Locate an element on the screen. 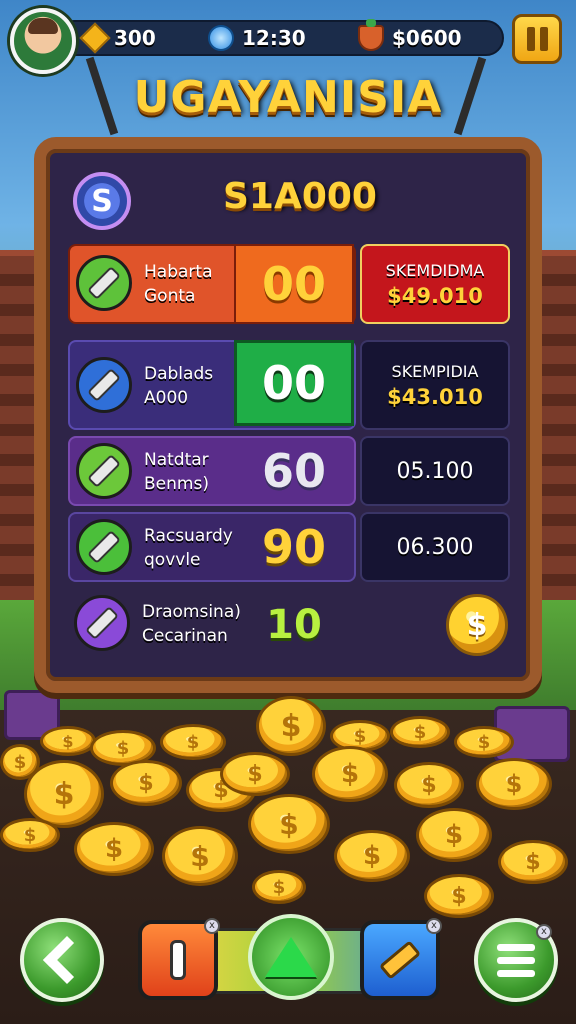  row-4-panel-value: 06.300 is located at coordinates (435, 547).